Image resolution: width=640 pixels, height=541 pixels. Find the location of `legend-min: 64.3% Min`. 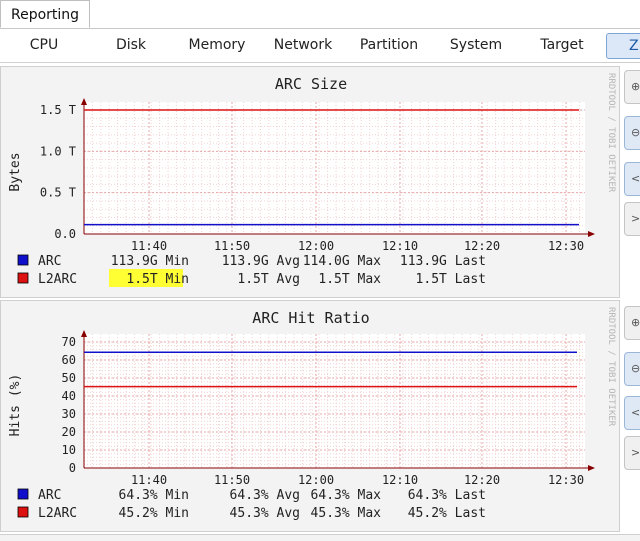

legend-min: 64.3% Min is located at coordinates (154, 495).